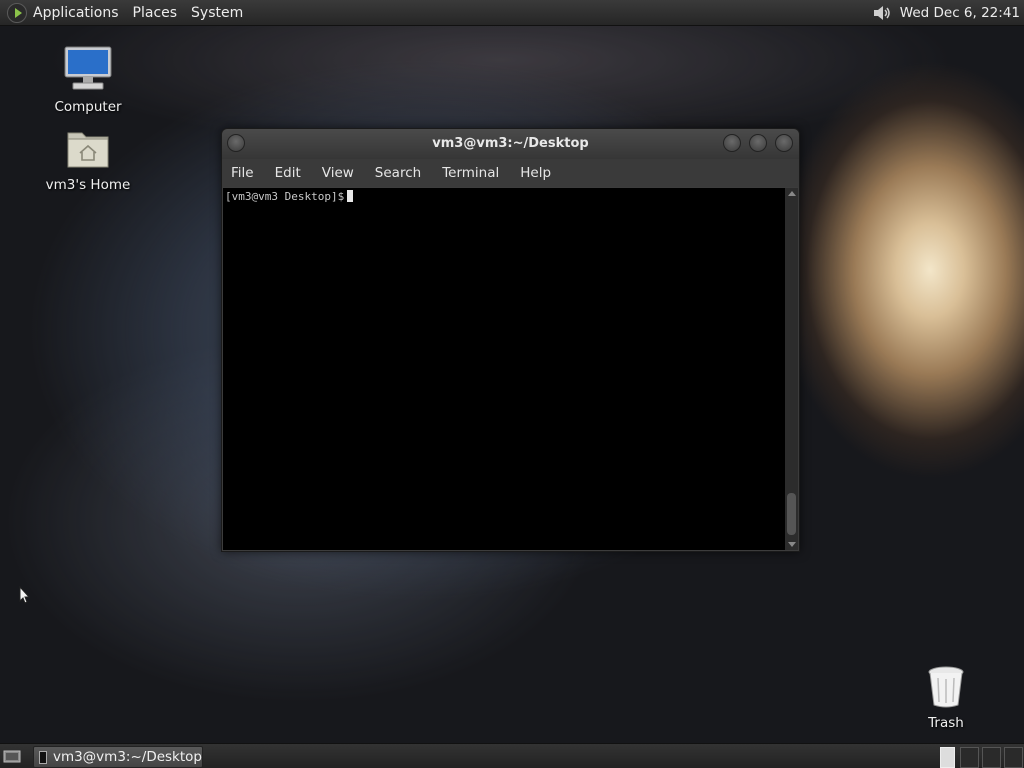 This screenshot has width=1024, height=768. Describe the element at coordinates (155, 13) in the screenshot. I see `places-menu: Places` at that location.